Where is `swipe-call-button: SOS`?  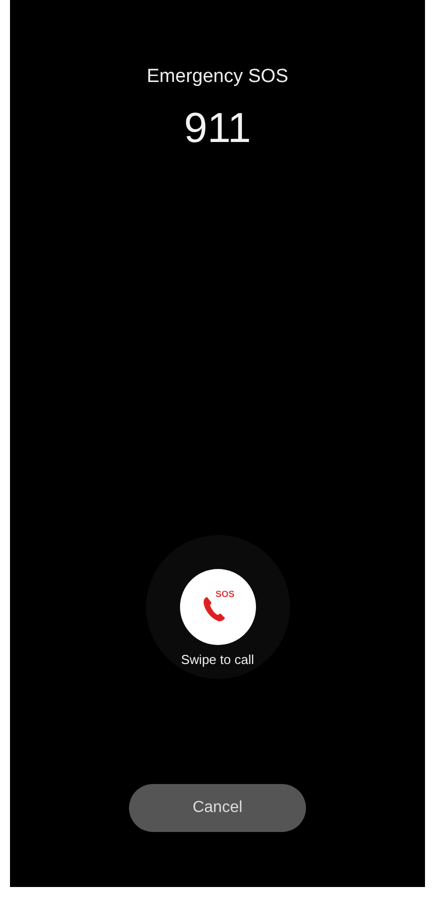
swipe-call-button: SOS is located at coordinates (218, 607).